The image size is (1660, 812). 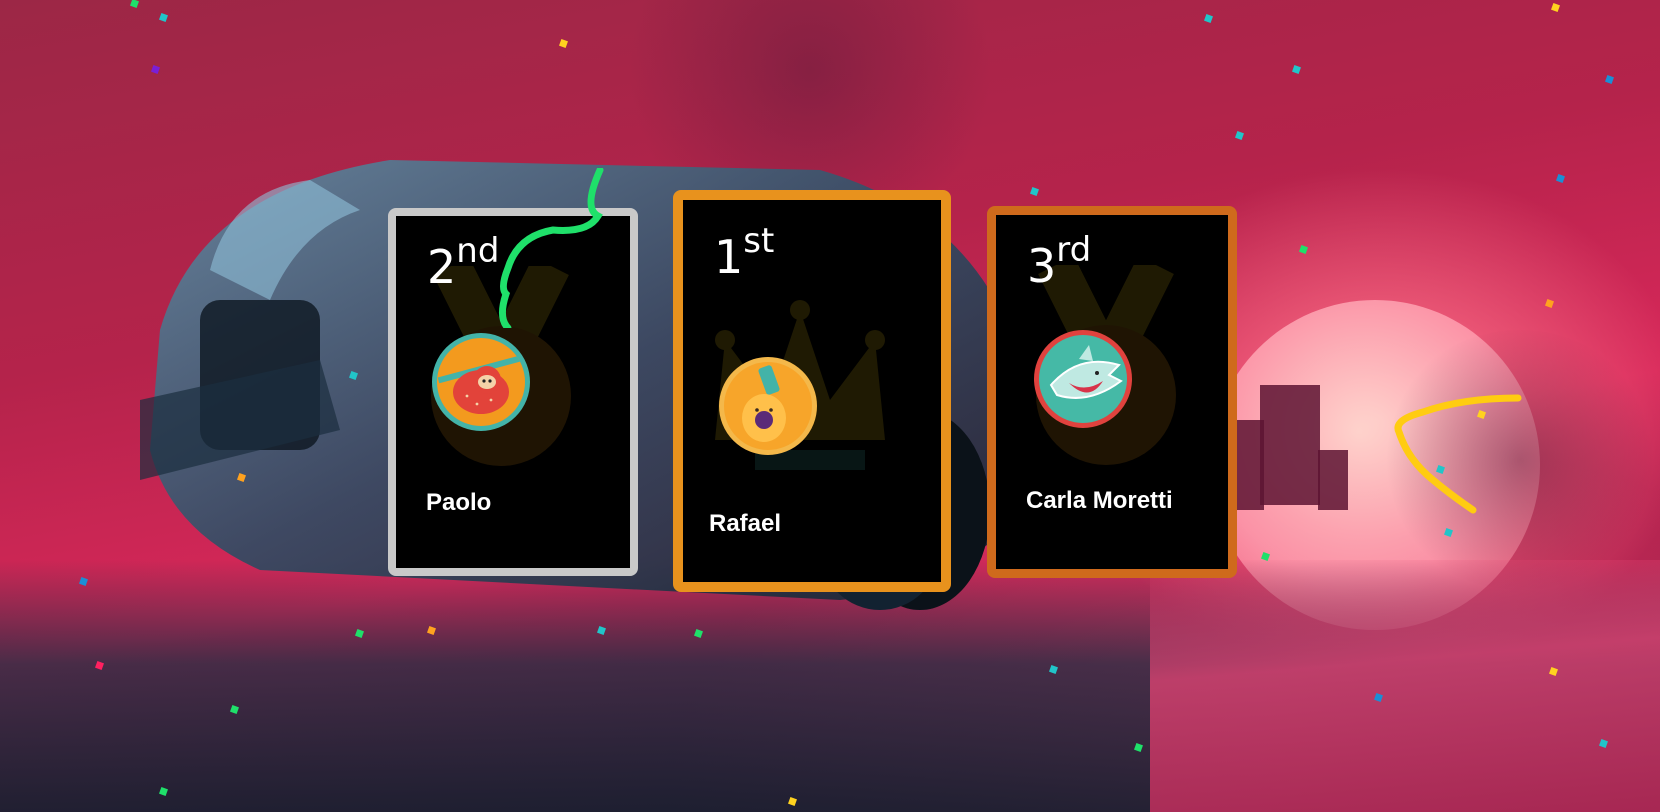 What do you see at coordinates (744, 252) in the screenshot?
I see `rank-label: 1st` at bounding box center [744, 252].